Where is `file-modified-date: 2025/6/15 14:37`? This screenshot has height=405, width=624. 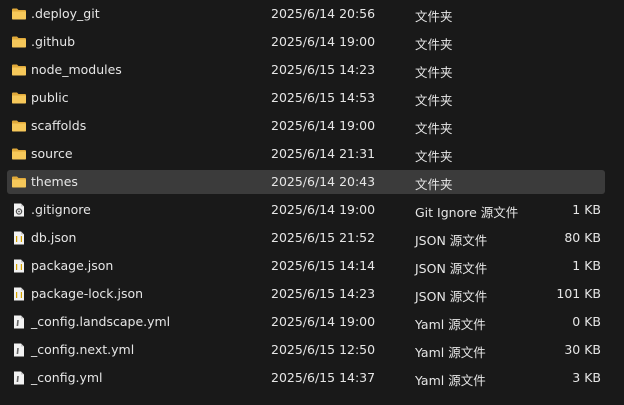
file-modified-date: 2025/6/15 14:37 is located at coordinates (323, 377).